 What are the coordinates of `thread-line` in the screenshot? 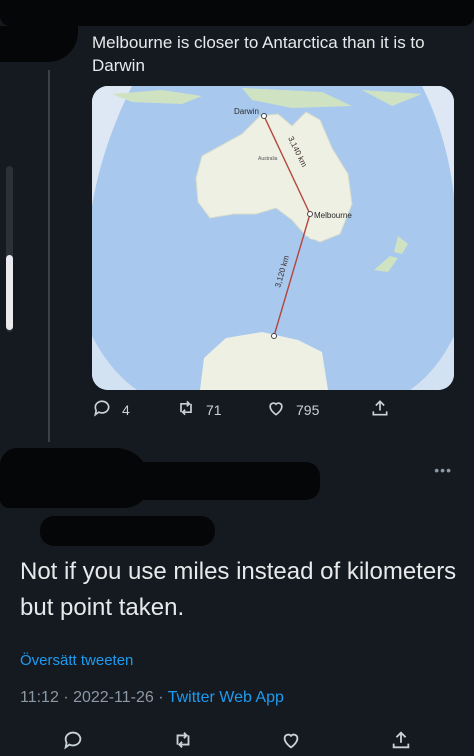 It's located at (49, 256).